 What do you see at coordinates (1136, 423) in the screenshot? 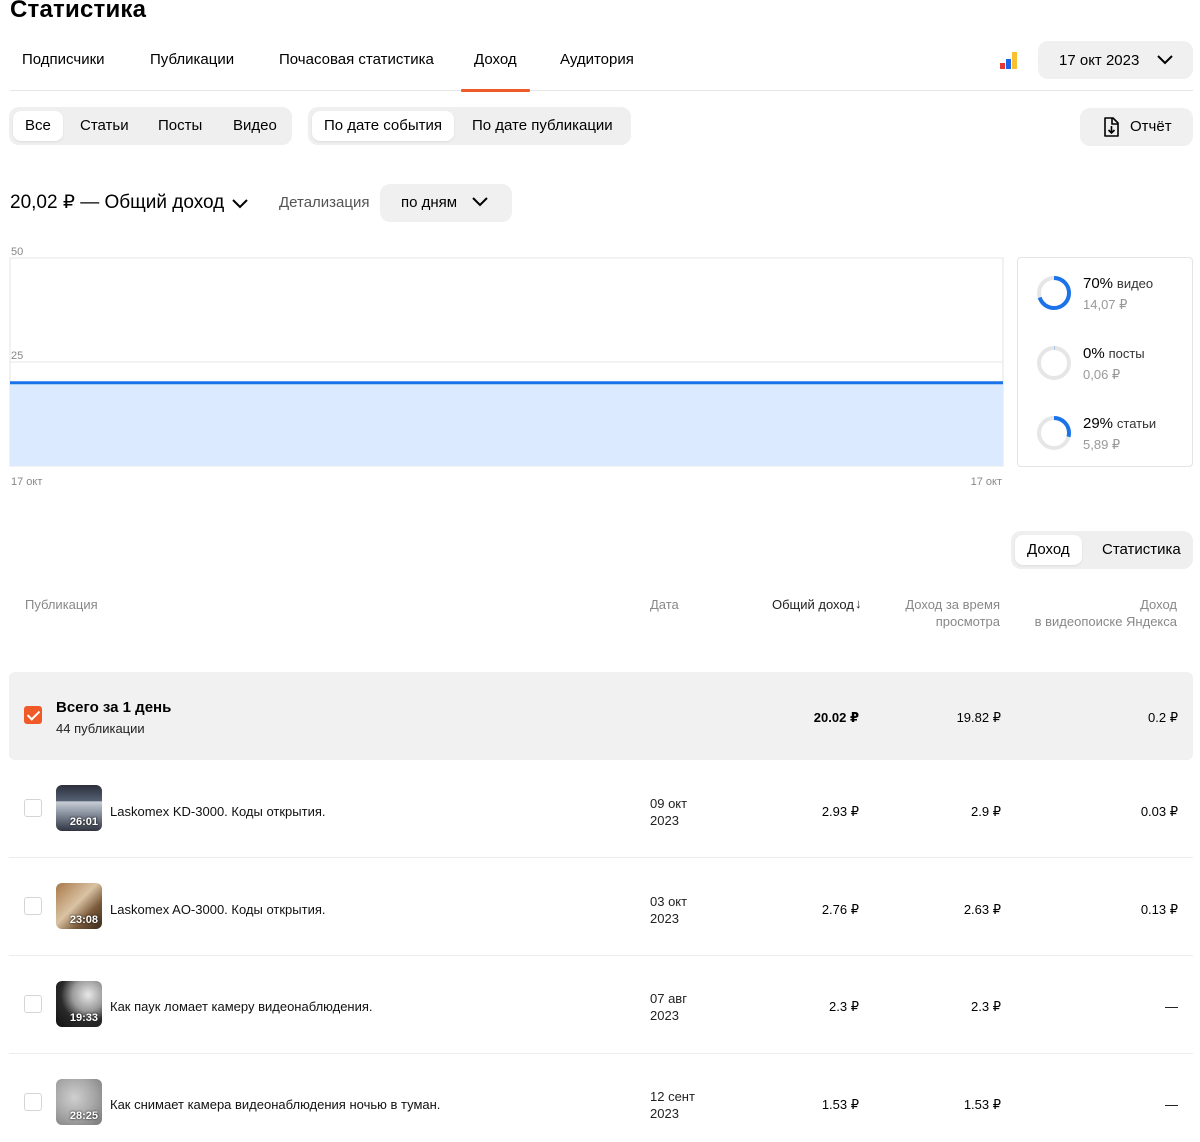
I see `split-category: статьи` at bounding box center [1136, 423].